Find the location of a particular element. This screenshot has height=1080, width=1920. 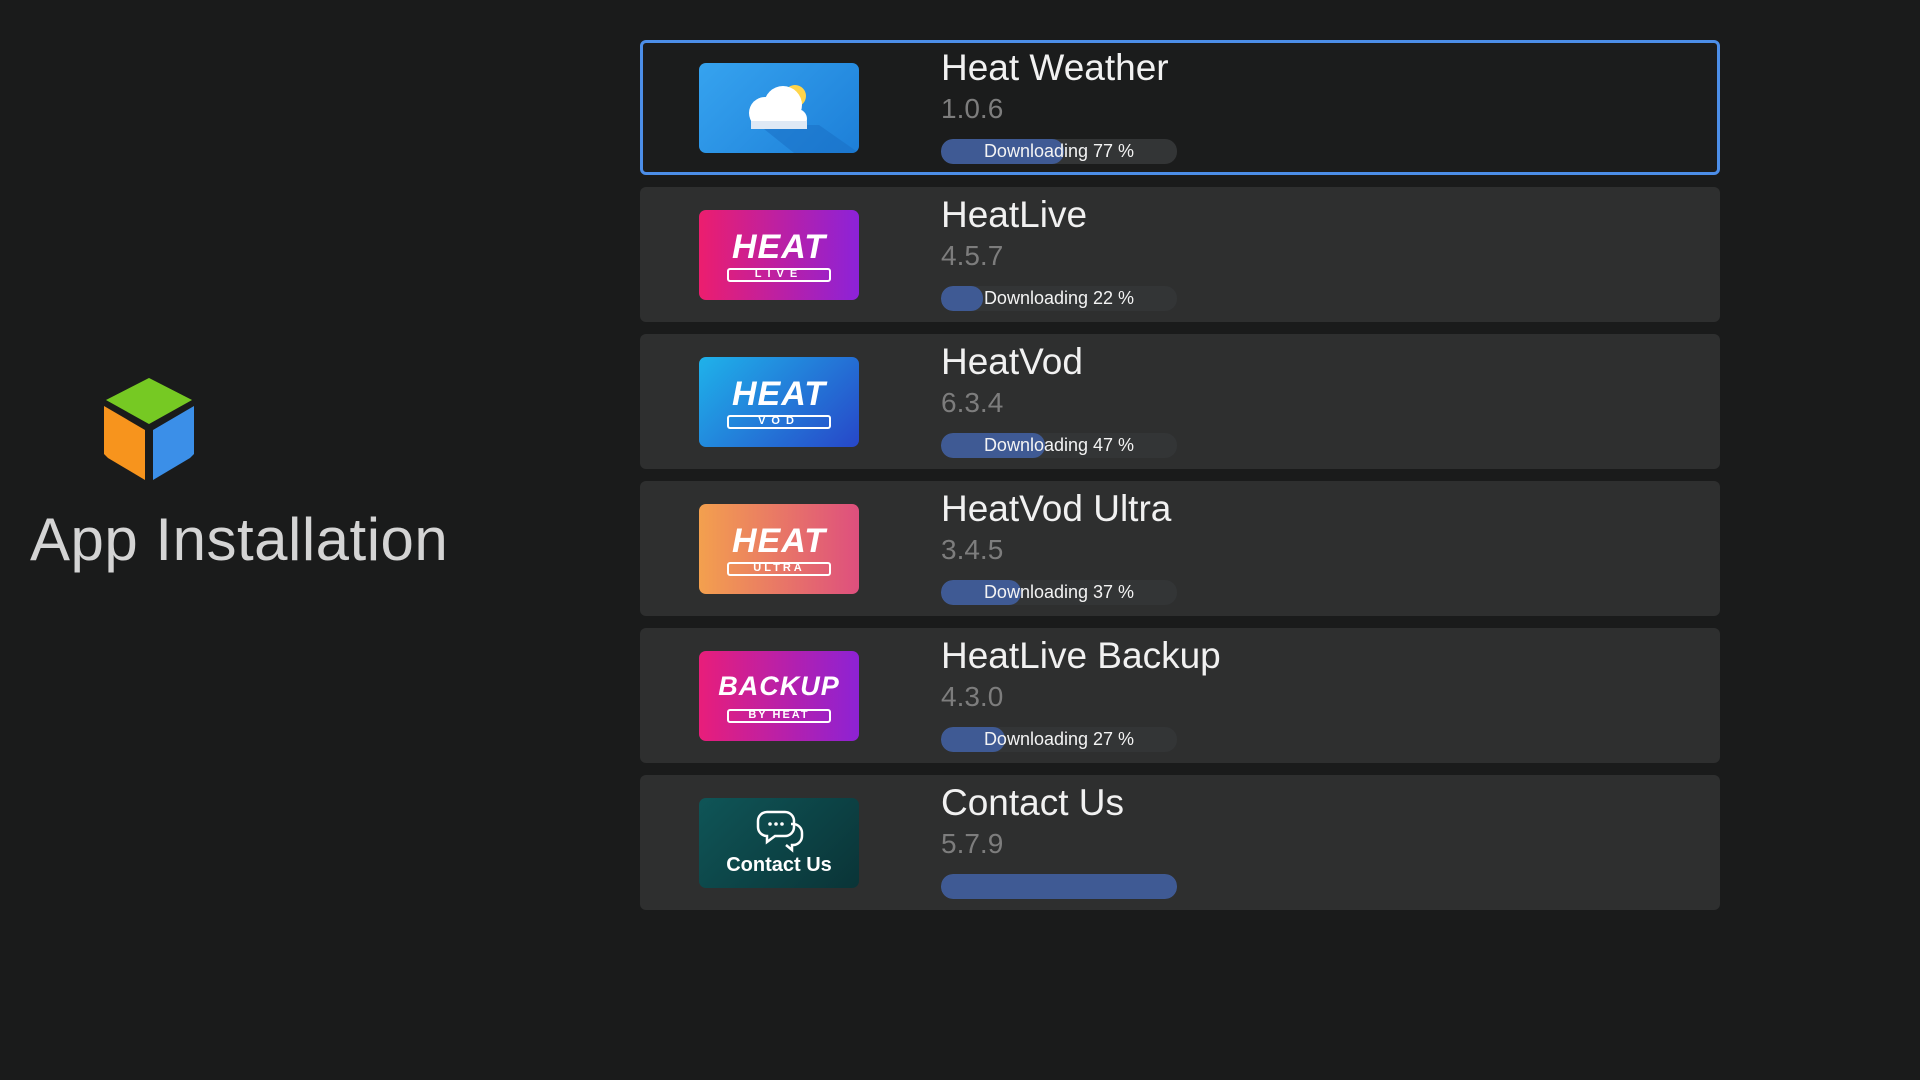

heat-ultra-logo: HEAT ULTRA is located at coordinates (779, 549).